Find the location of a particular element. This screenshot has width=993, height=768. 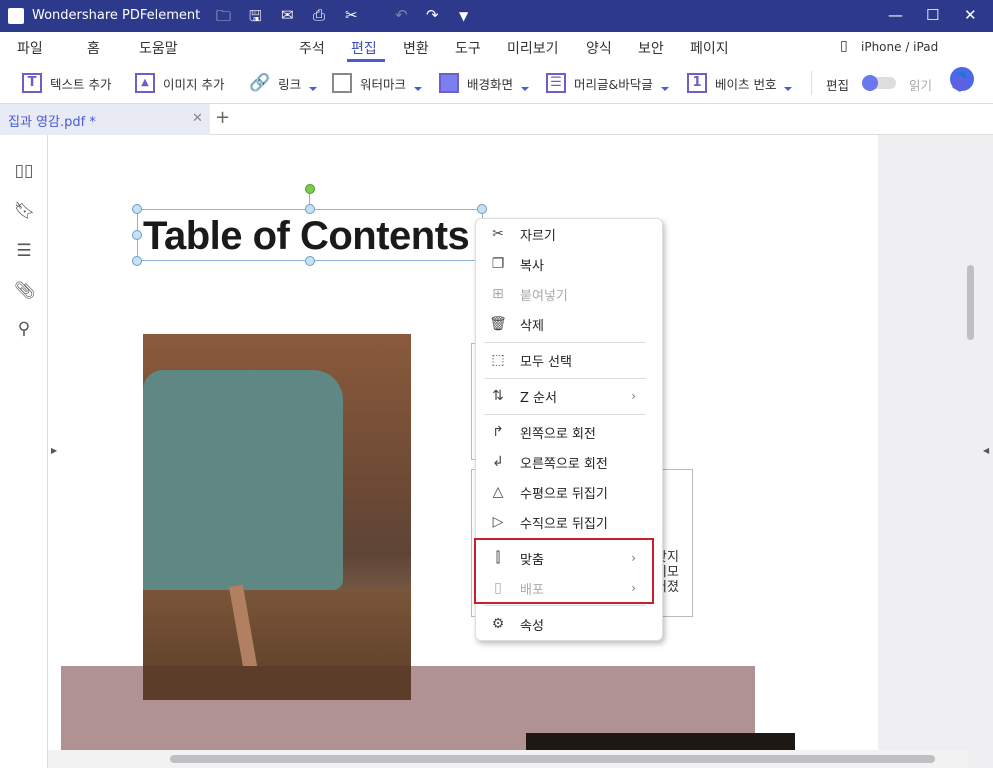

menu-page: 페이지 is located at coordinates (709, 48).